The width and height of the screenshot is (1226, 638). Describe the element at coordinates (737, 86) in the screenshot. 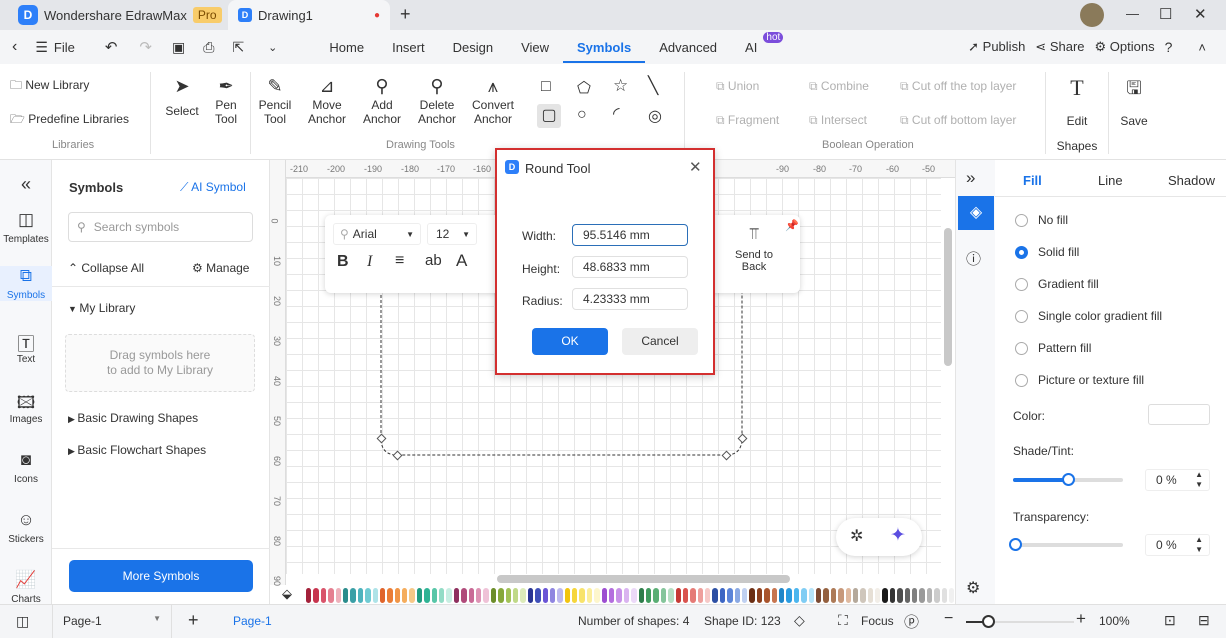

I see `union-button: ⧉ Union` at that location.